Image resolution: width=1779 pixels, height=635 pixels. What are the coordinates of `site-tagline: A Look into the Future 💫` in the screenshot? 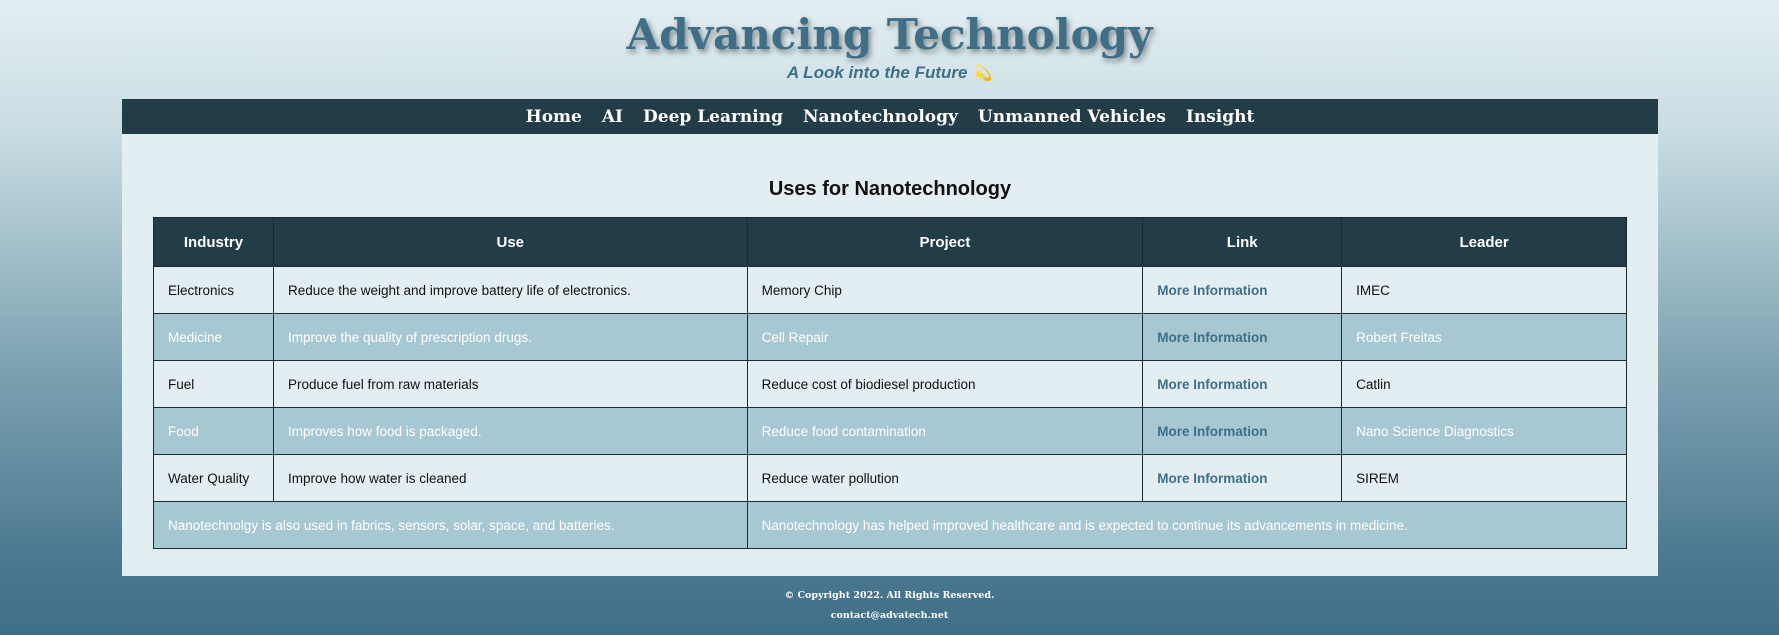 It's located at (889, 73).